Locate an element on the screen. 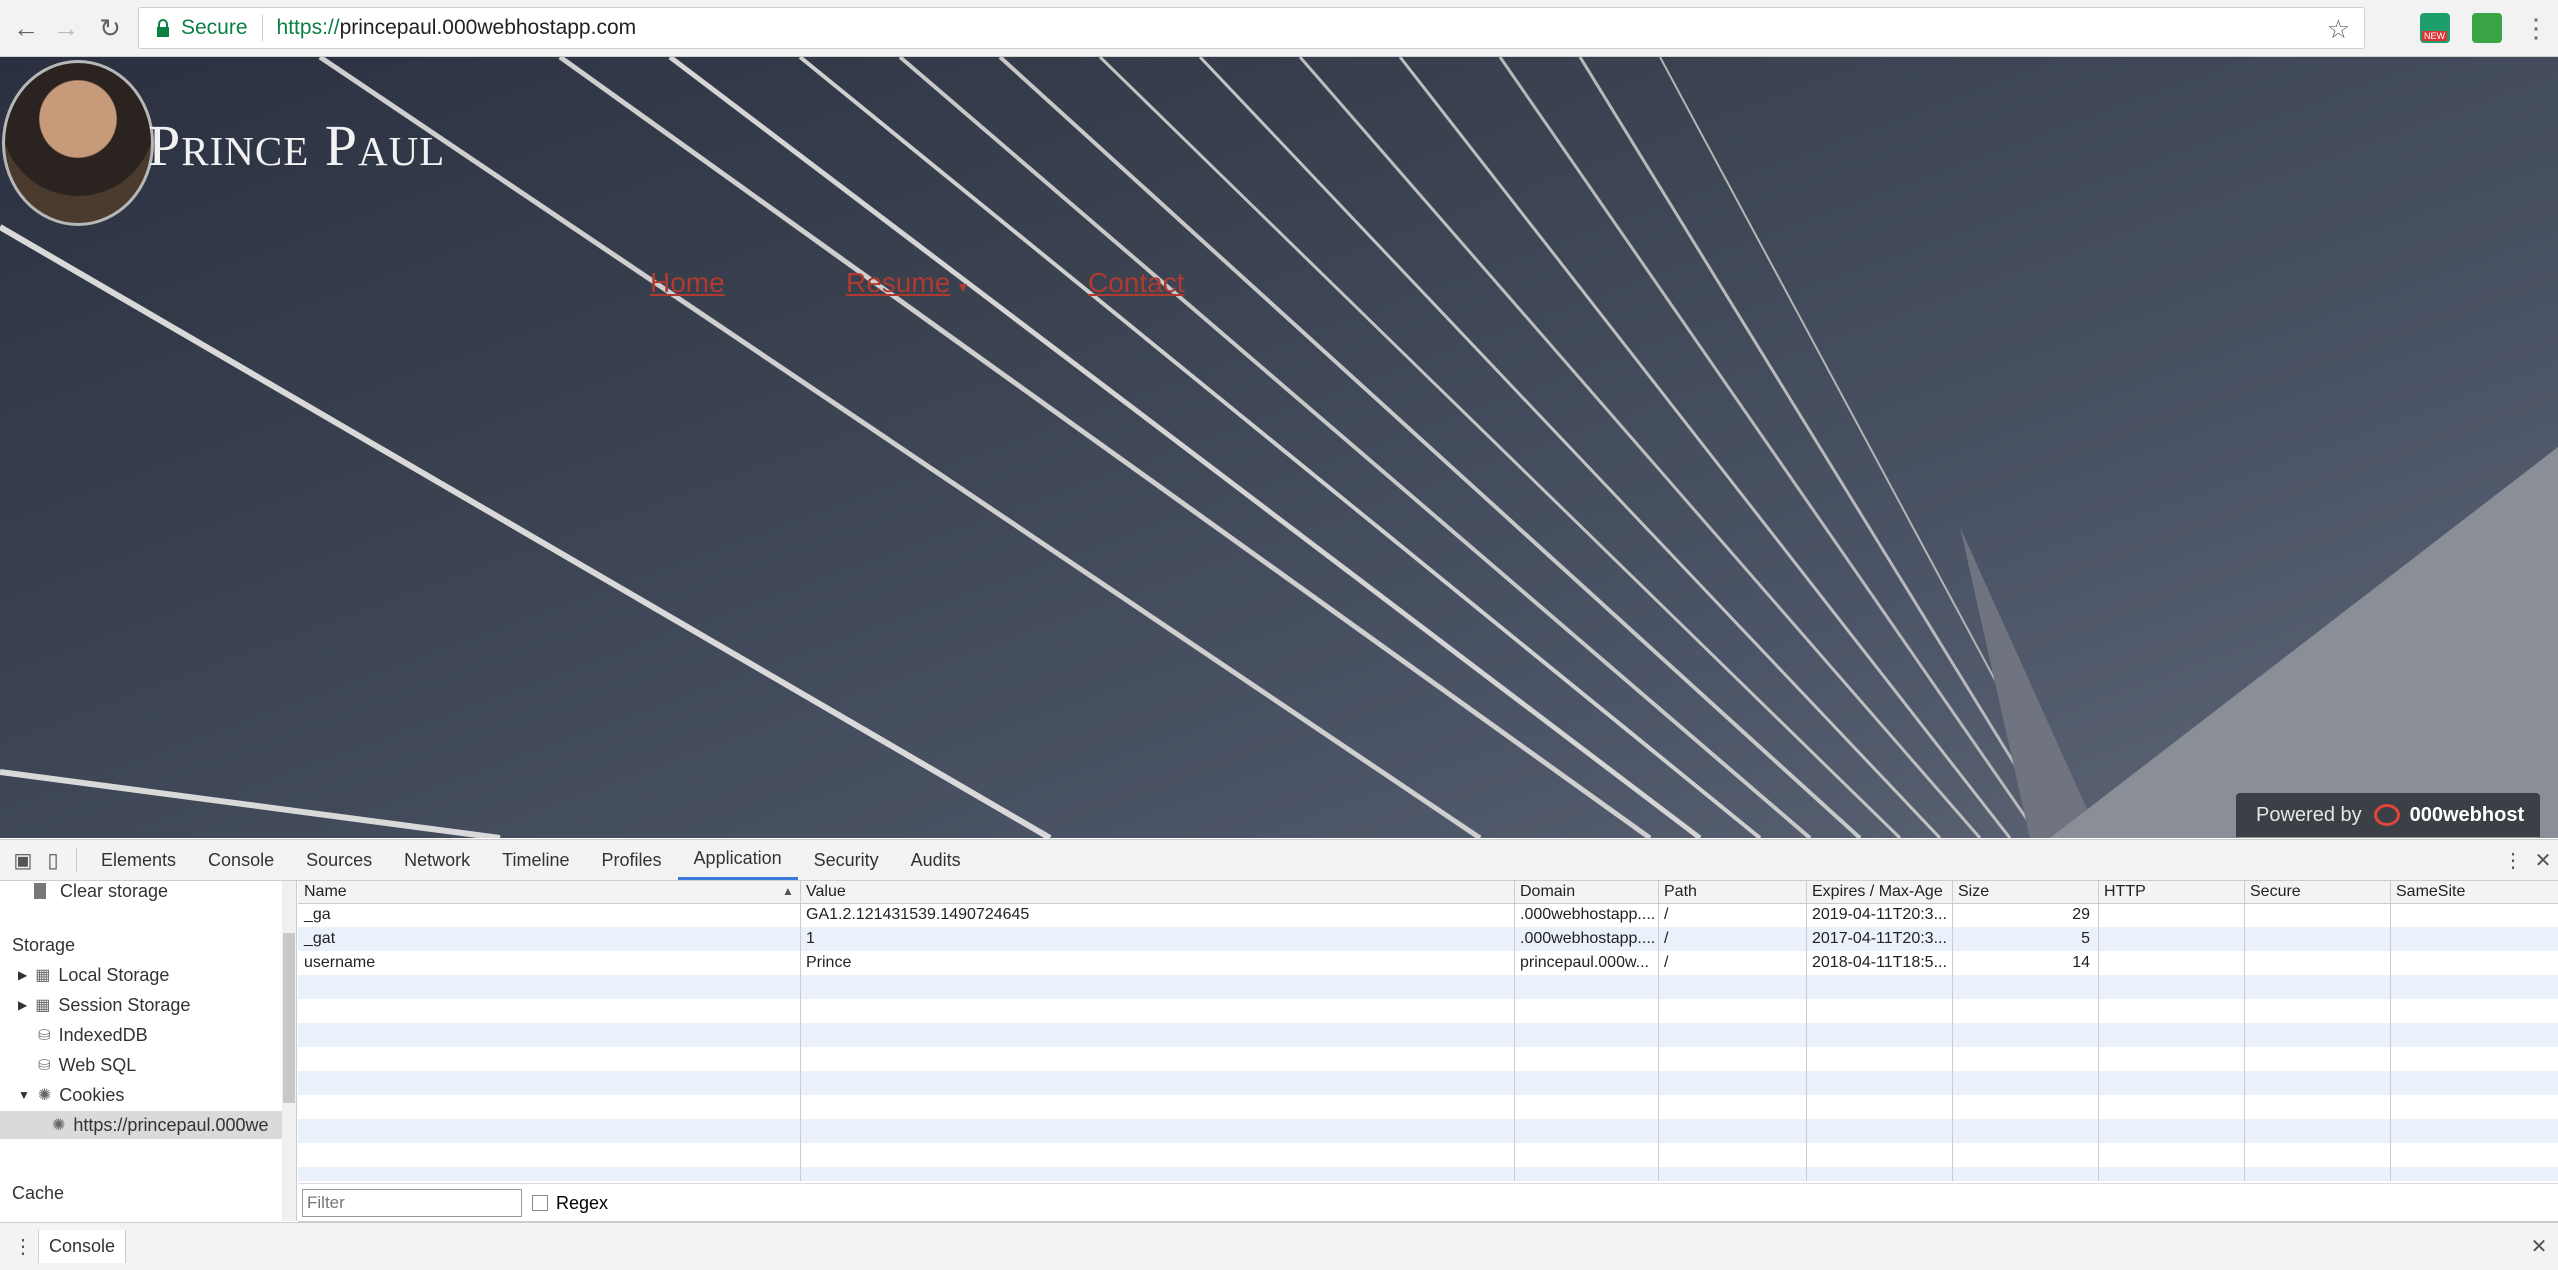  tab-network: Network is located at coordinates (437, 860).